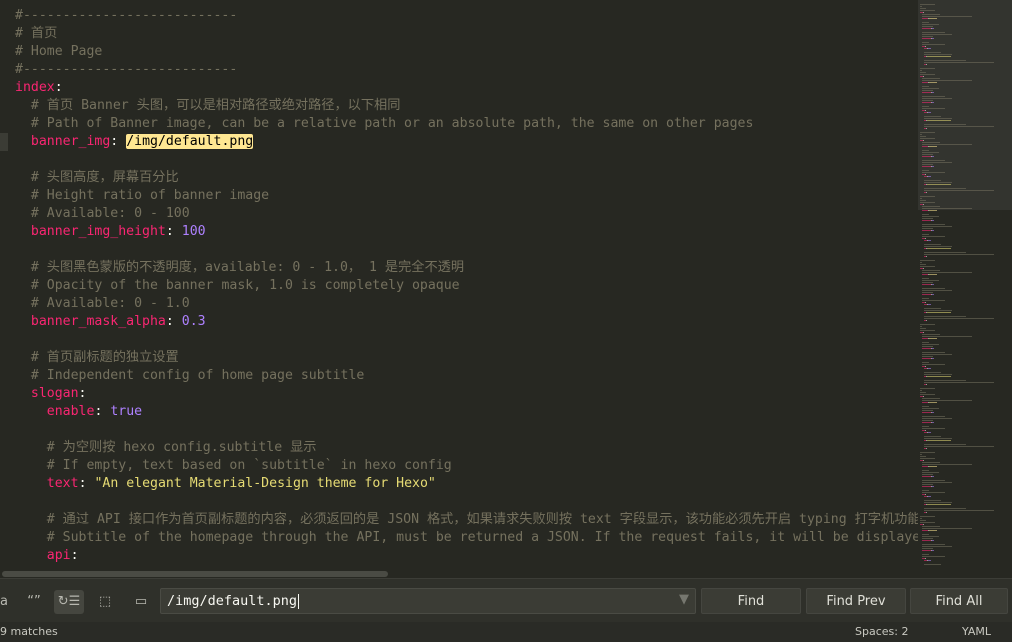 This screenshot has width=1012, height=642. What do you see at coordinates (69, 602) in the screenshot?
I see `wrap-toggle: ↻☰` at bounding box center [69, 602].